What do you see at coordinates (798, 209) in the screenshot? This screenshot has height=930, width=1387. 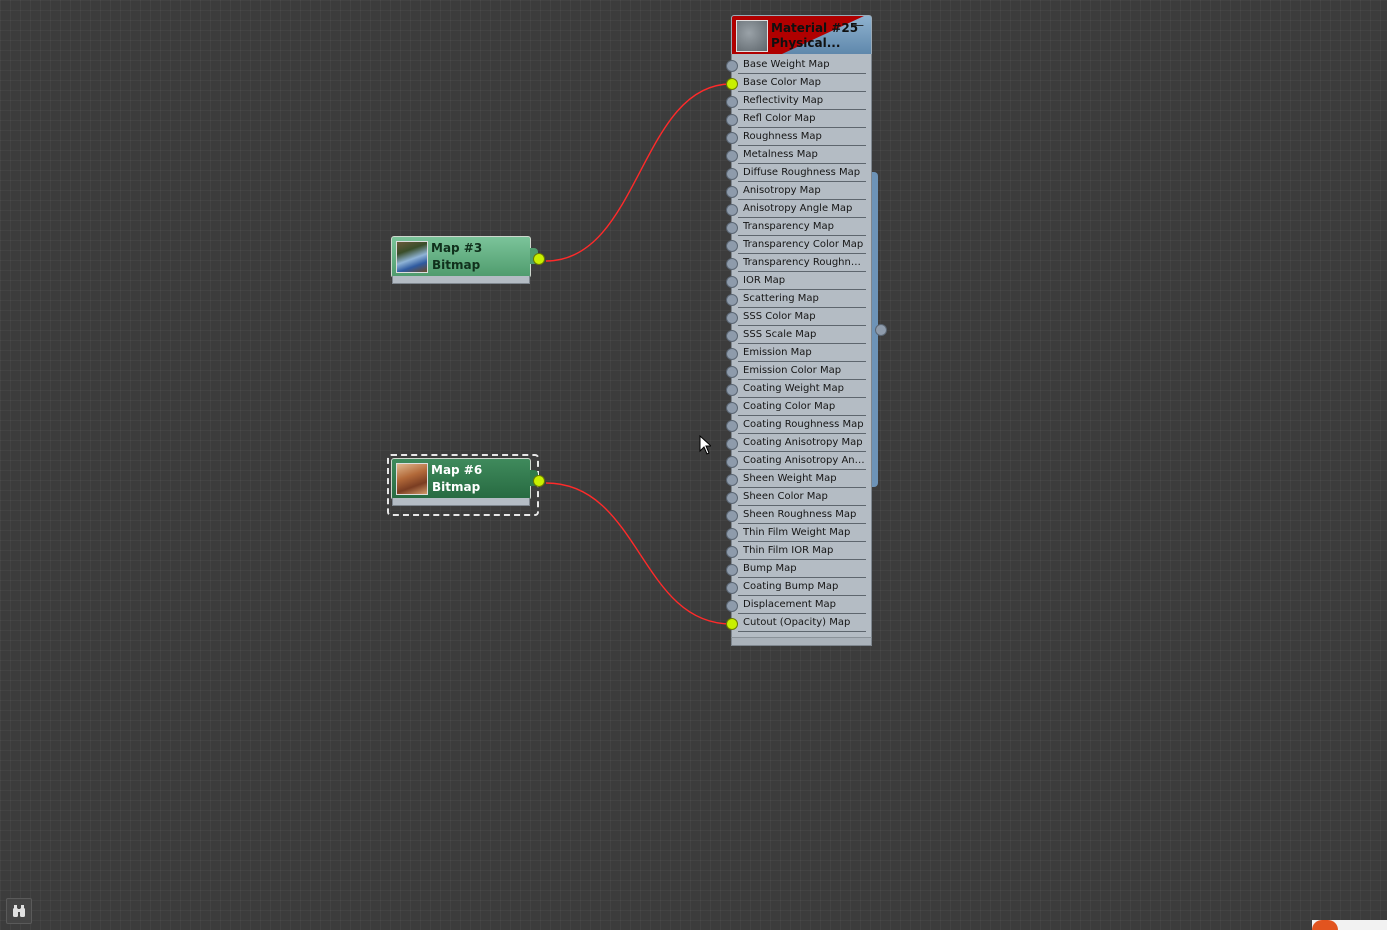 I see `material-slot: Anisotropy Angle Map` at bounding box center [798, 209].